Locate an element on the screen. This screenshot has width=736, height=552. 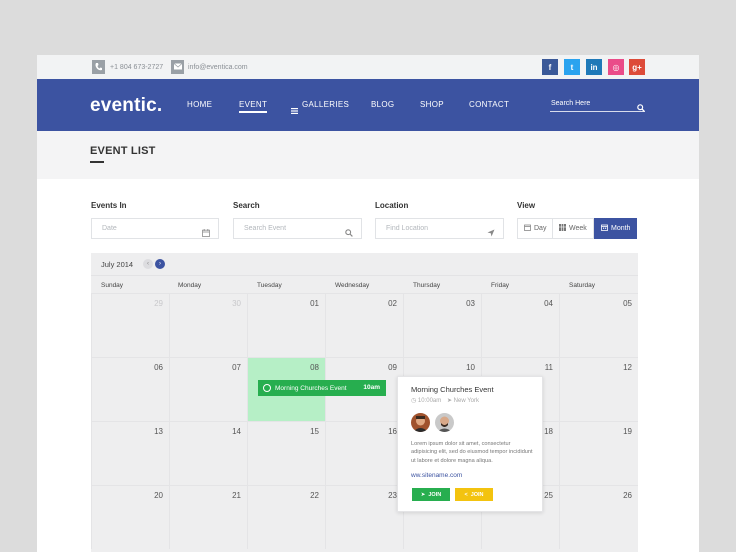
day-number: 19 is located at coordinates (627, 431).